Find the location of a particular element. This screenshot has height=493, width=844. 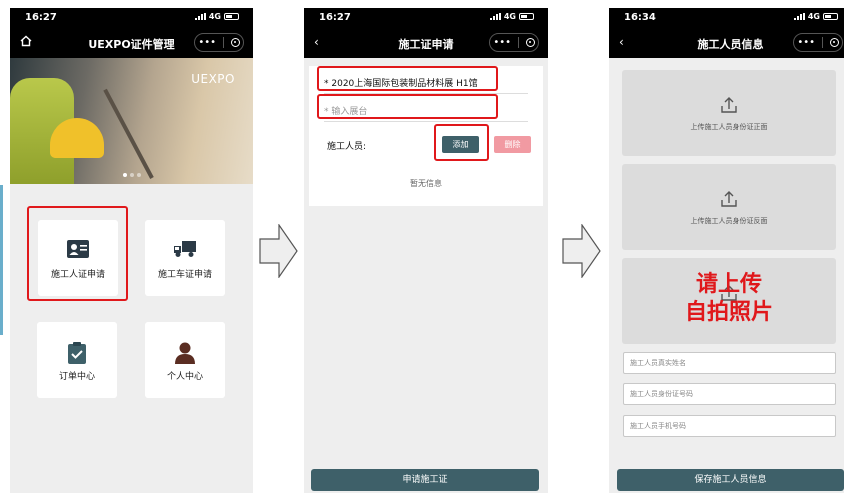

save-worker-button: 保存施工人员信息 is located at coordinates (730, 480).